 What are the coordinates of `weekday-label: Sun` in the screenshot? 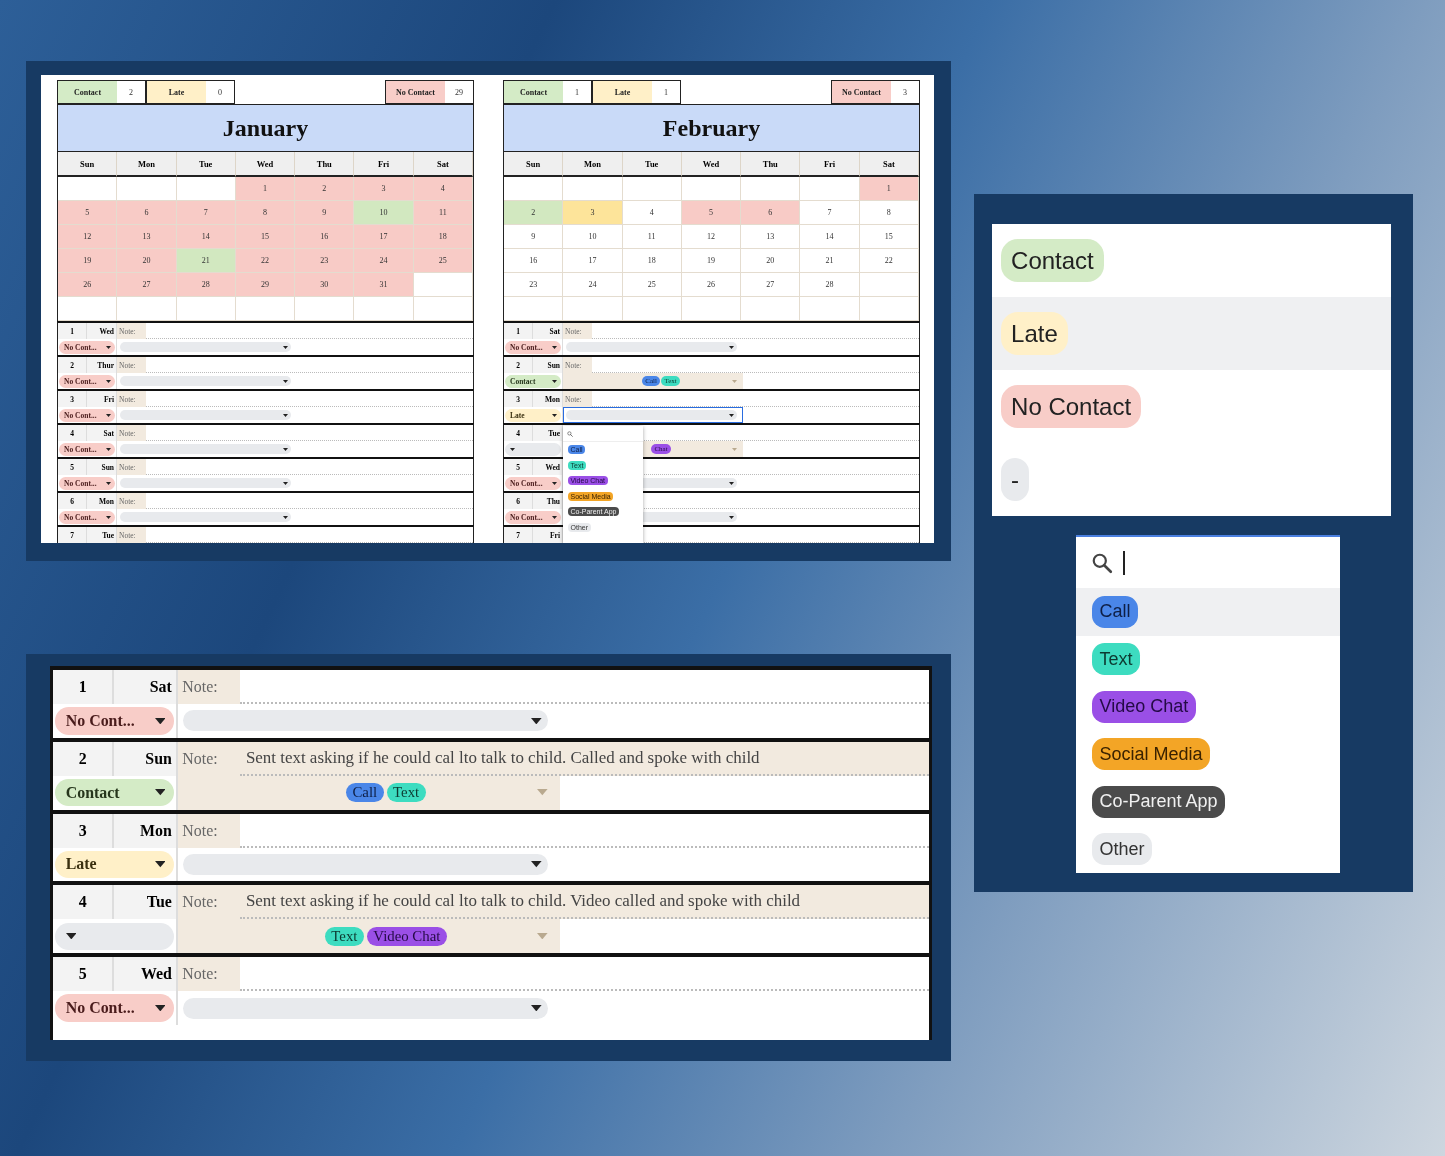 It's located at (146, 758).